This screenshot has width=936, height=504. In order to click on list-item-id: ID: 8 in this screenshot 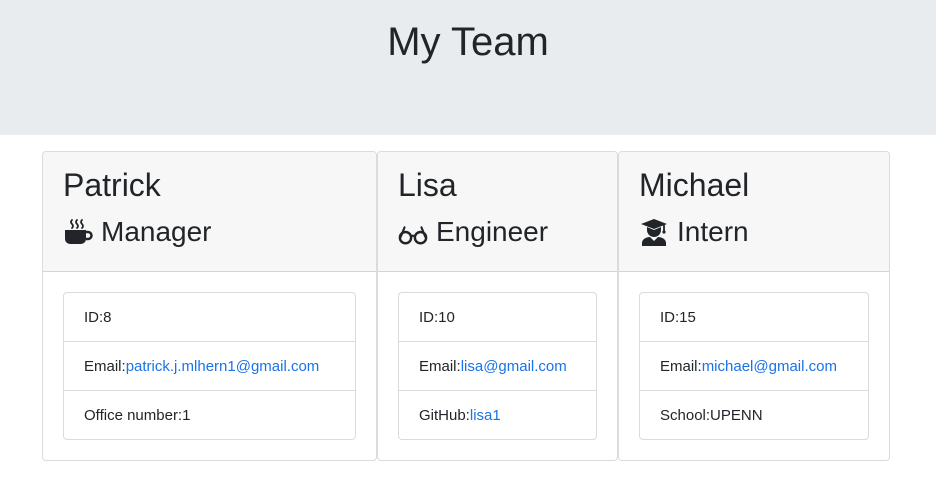, I will do `click(209, 317)`.